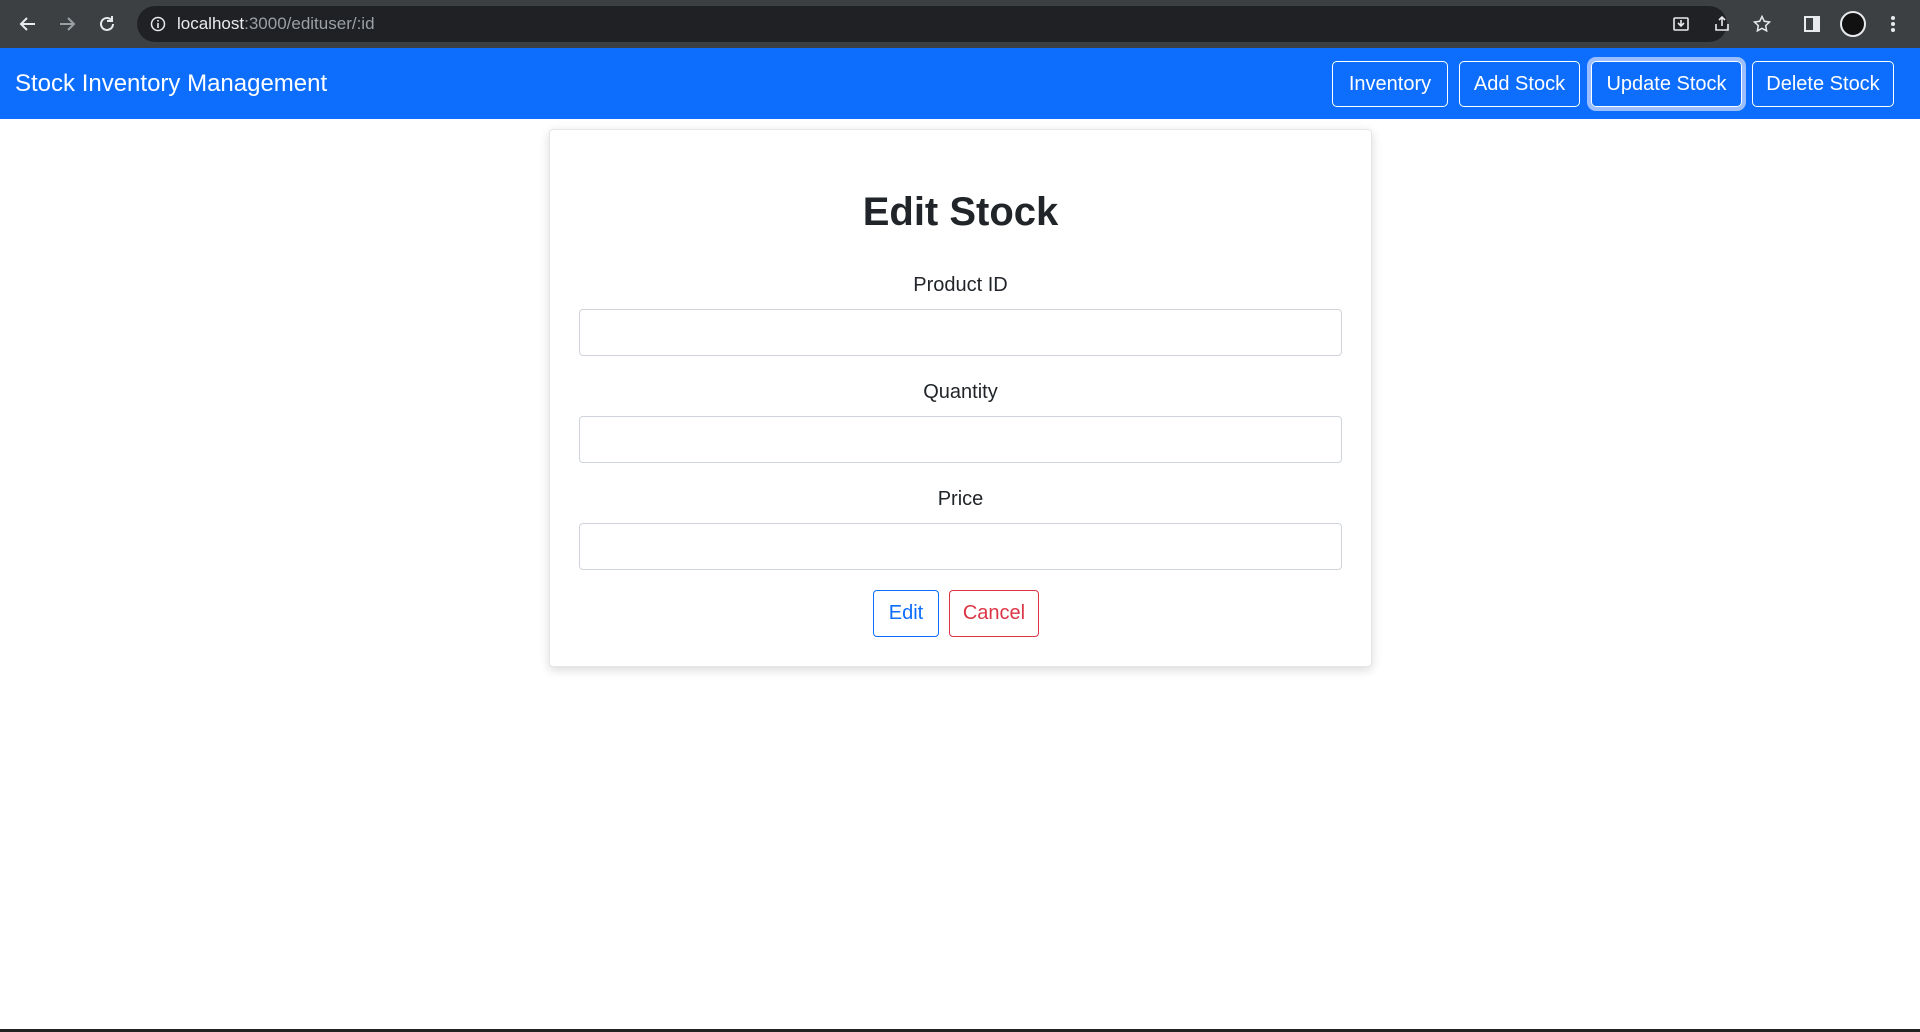  Describe the element at coordinates (1762, 24) in the screenshot. I see `star-icon` at that location.